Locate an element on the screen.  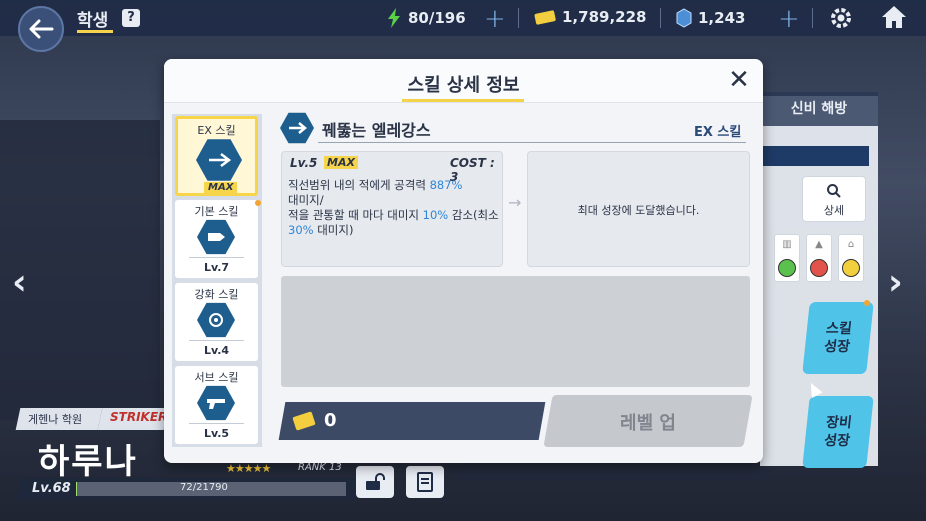
equip-growth-label: 장비 성장 is located at coordinates (838, 432).